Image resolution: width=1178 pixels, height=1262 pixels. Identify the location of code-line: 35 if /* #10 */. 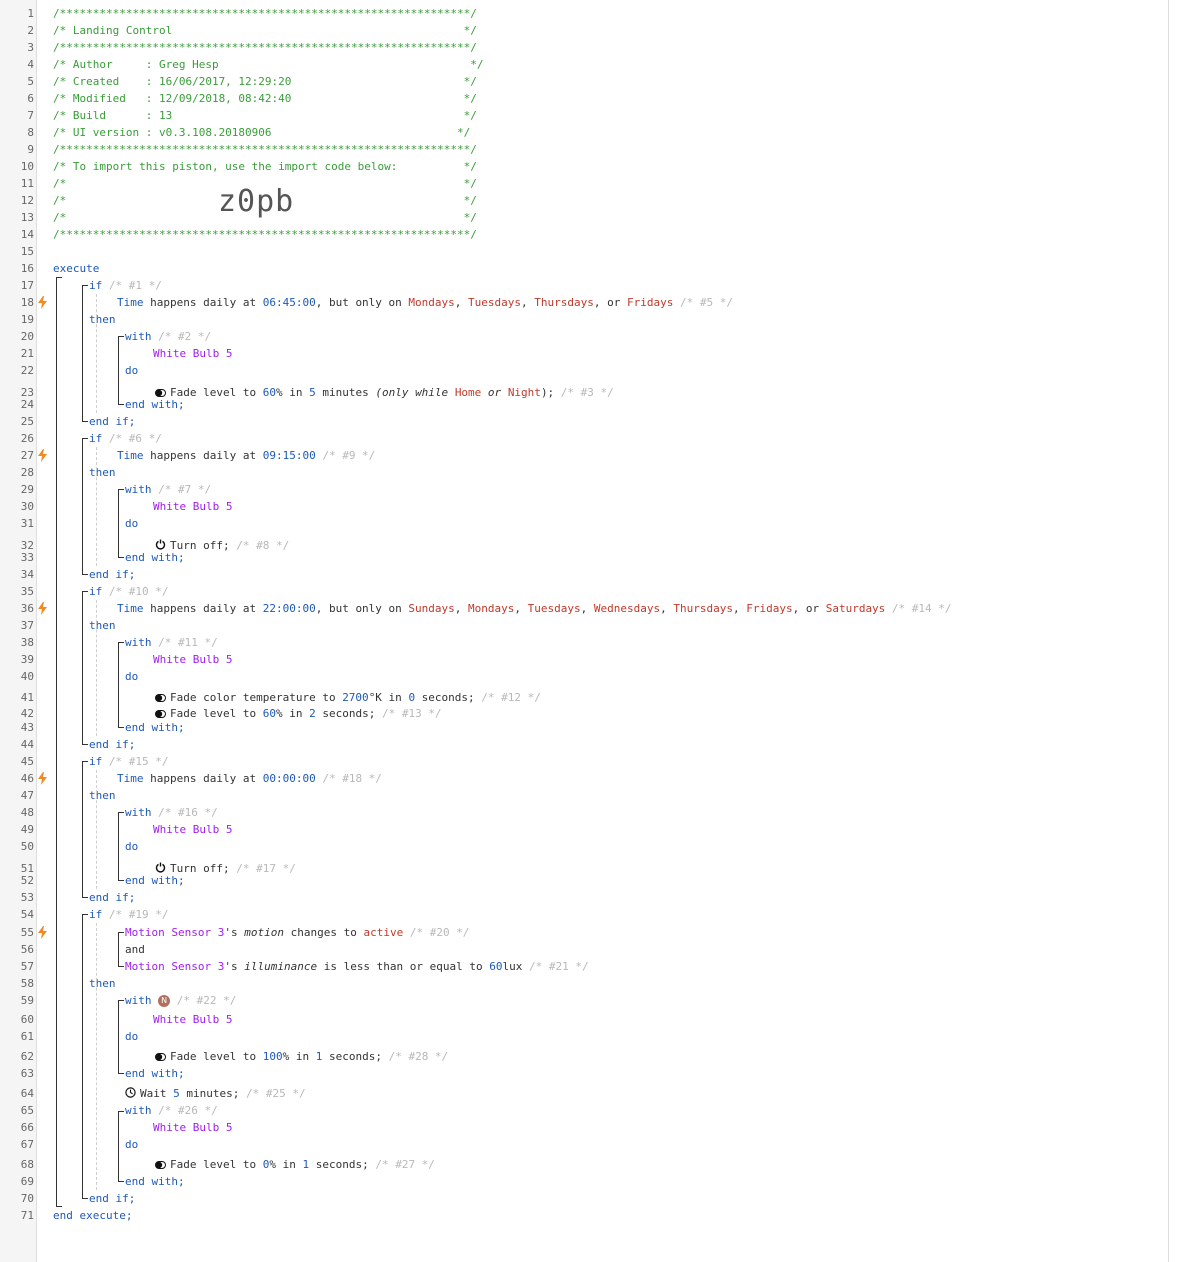
(589, 591).